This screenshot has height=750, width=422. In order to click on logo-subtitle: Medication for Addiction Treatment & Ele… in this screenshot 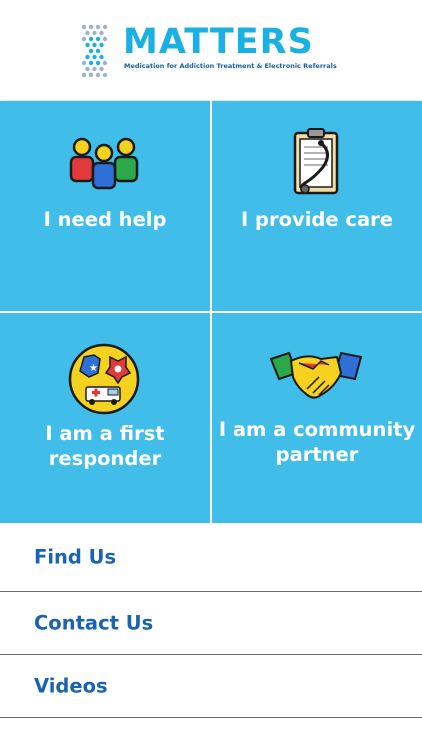, I will do `click(230, 66)`.